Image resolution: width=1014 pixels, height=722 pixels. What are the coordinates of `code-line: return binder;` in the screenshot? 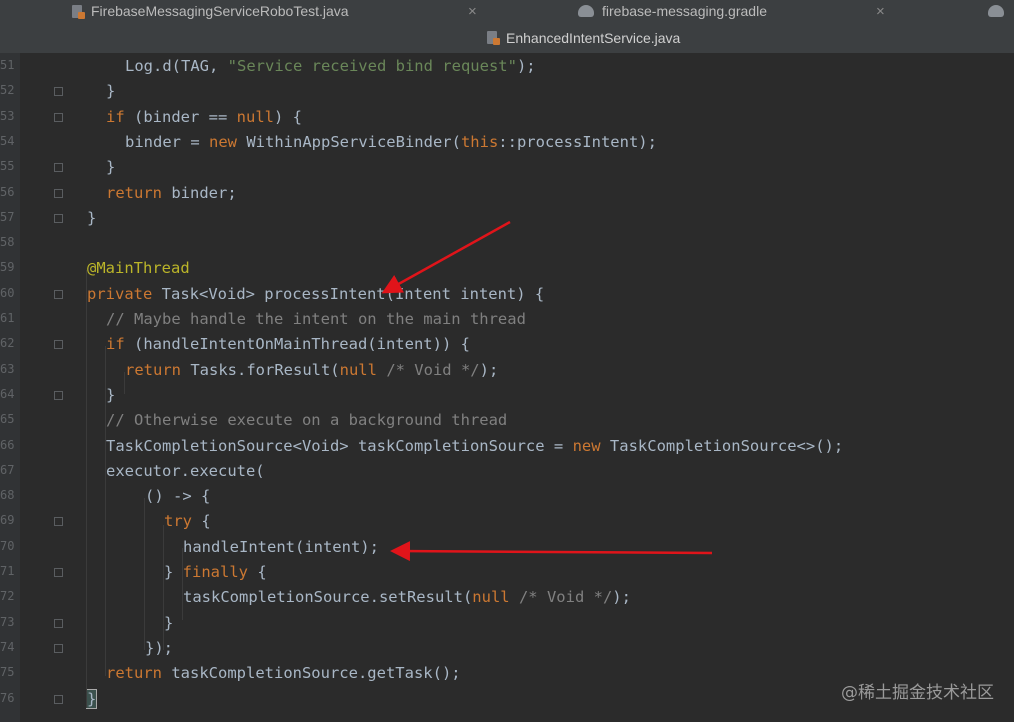 It's located at (171, 193).